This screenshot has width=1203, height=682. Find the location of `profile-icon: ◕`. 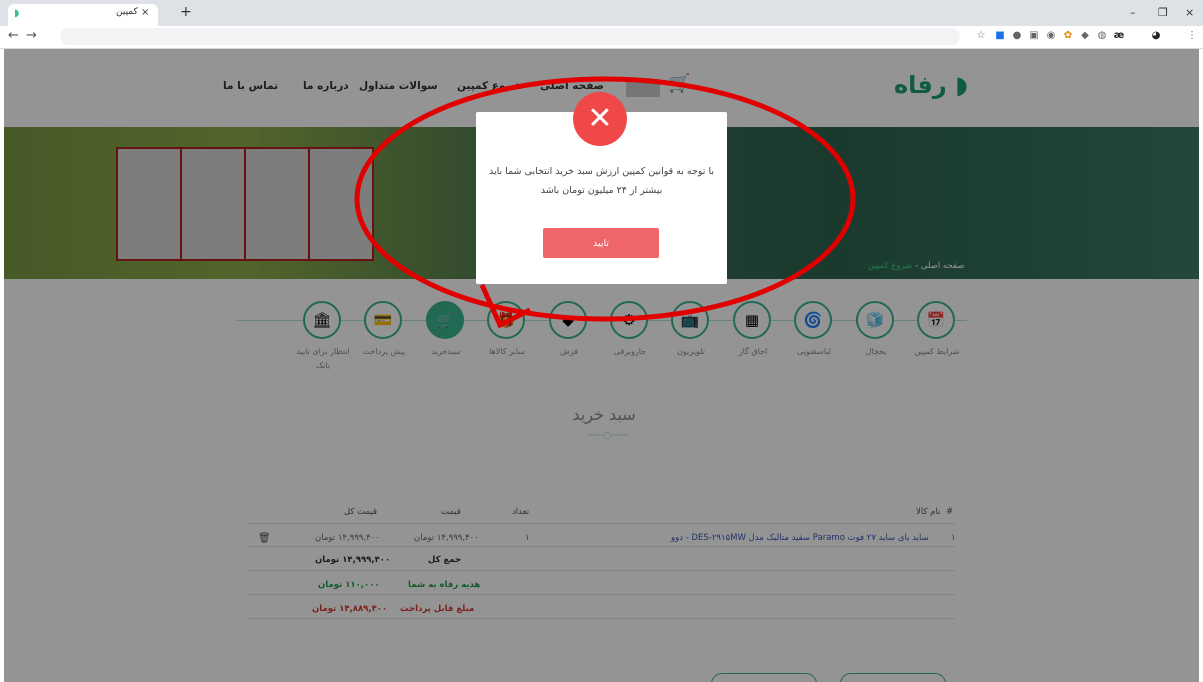

profile-icon: ◕ is located at coordinates (1156, 36).